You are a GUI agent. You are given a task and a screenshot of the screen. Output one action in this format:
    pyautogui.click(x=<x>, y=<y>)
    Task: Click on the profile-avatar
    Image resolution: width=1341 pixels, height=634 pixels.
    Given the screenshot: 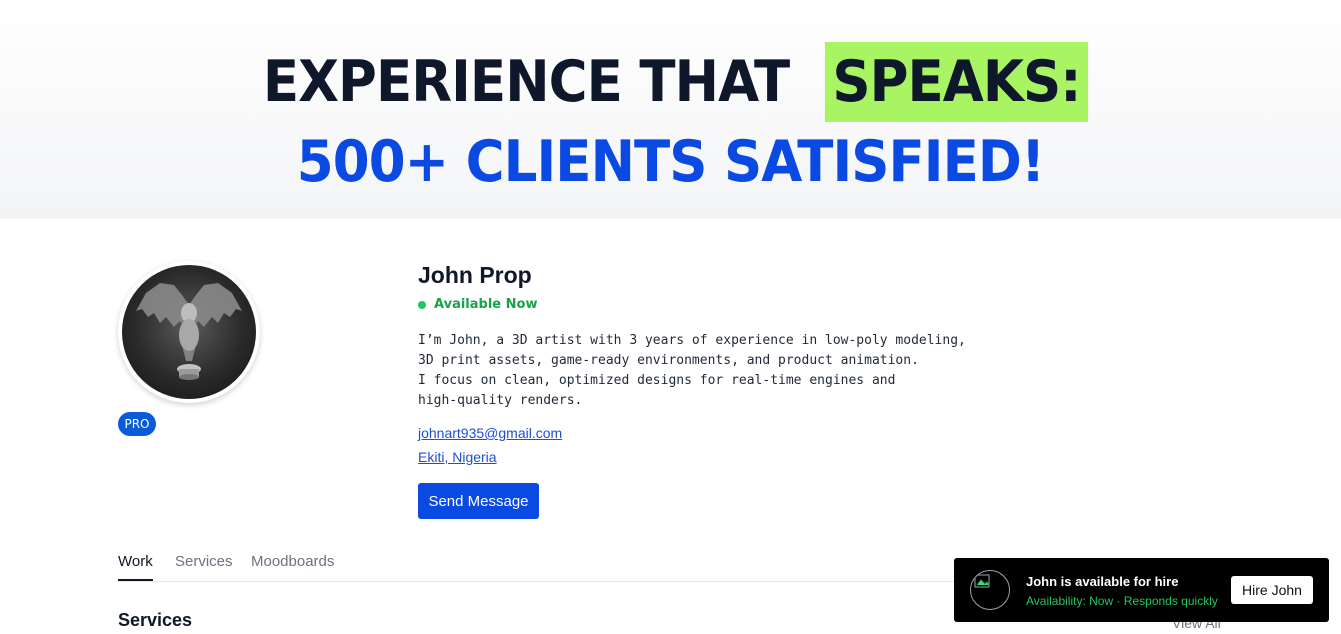 What is the action you would take?
    pyautogui.click(x=189, y=332)
    